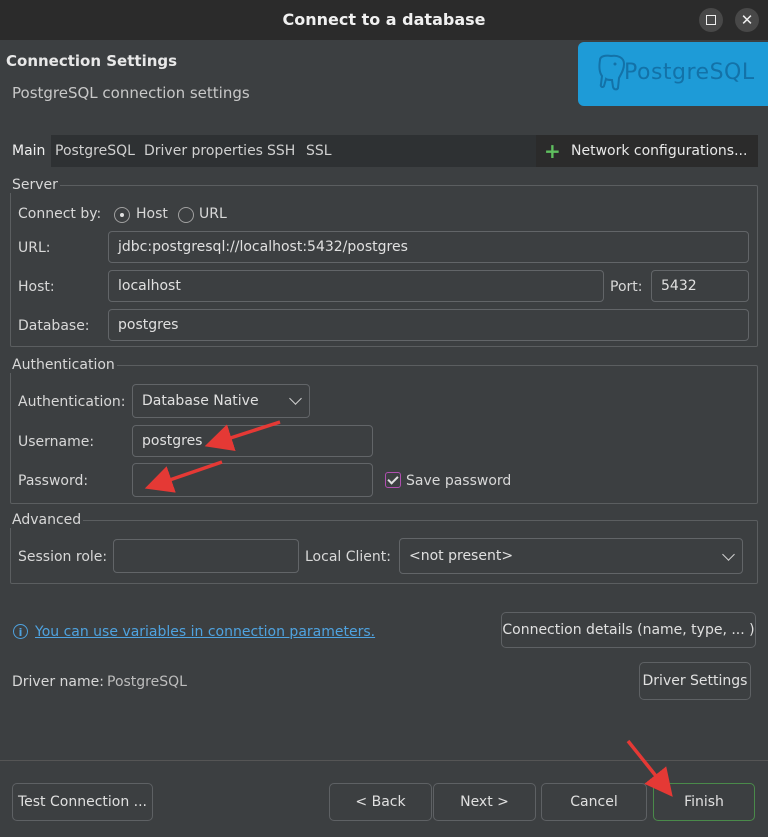 Image resolution: width=768 pixels, height=837 pixels. Describe the element at coordinates (213, 214) in the screenshot. I see `url-option-label: URL` at that location.